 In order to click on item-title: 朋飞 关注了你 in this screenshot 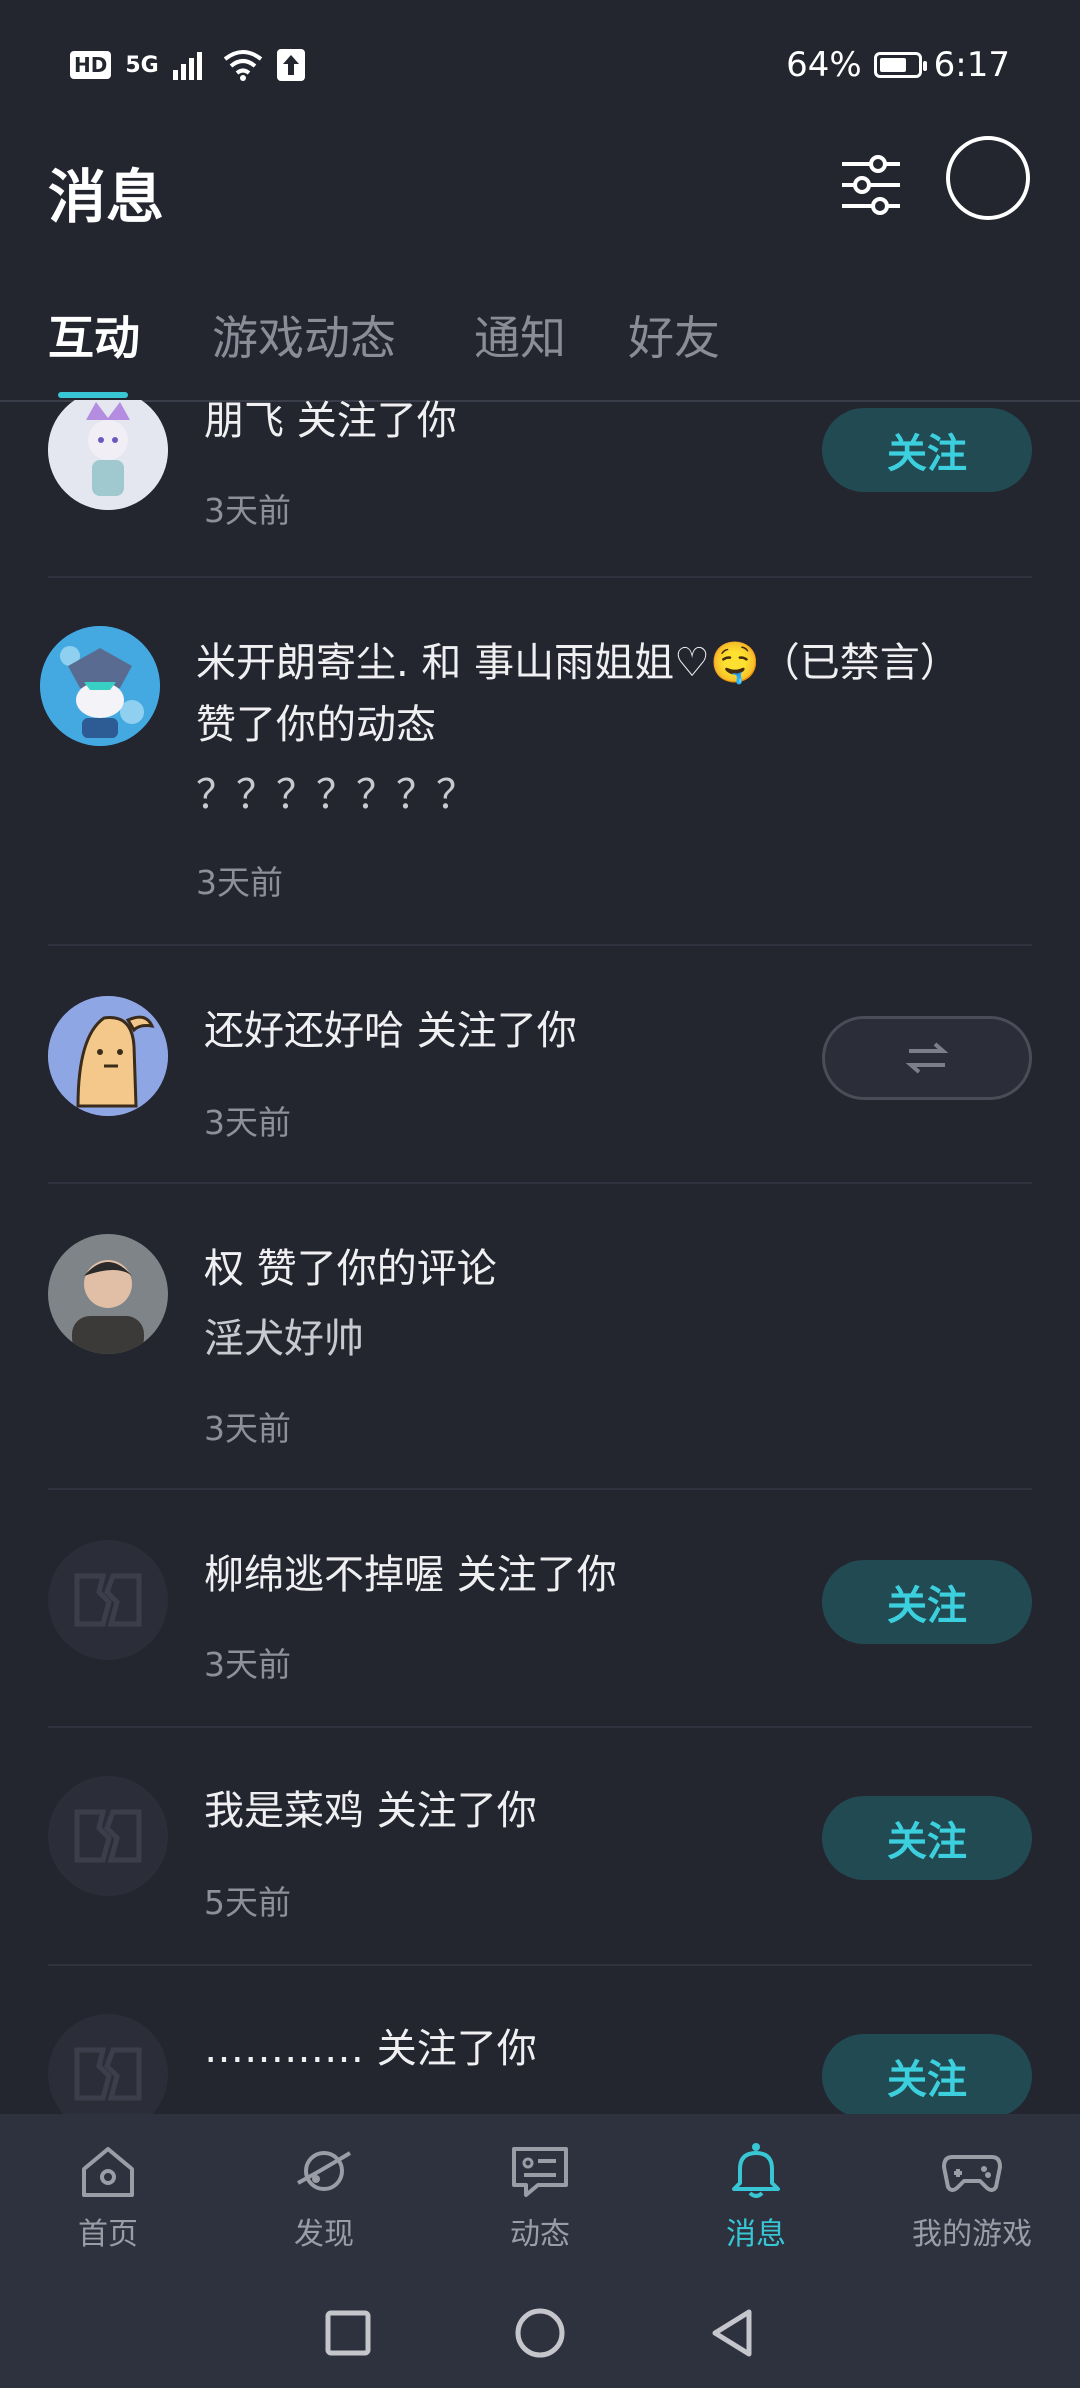, I will do `click(330, 422)`.